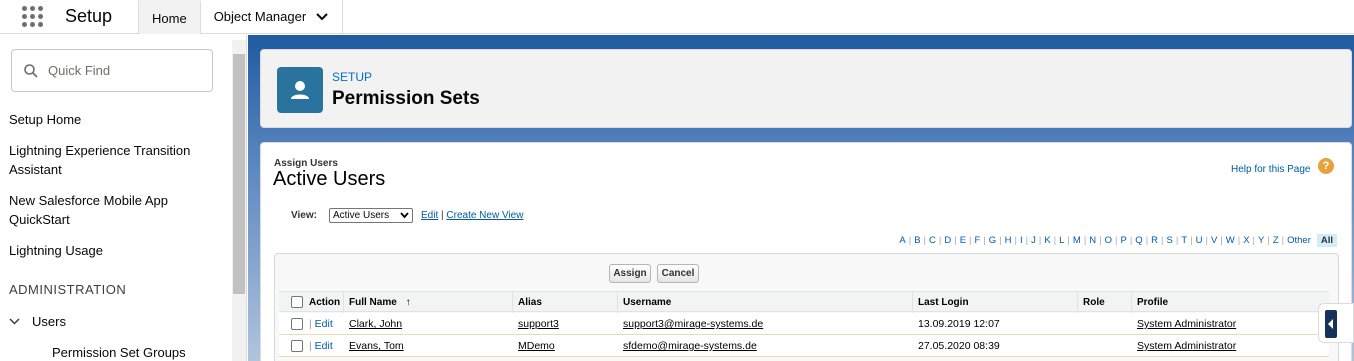 This screenshot has height=361, width=1354. I want to click on create-new-view-link: Create New View, so click(484, 215).